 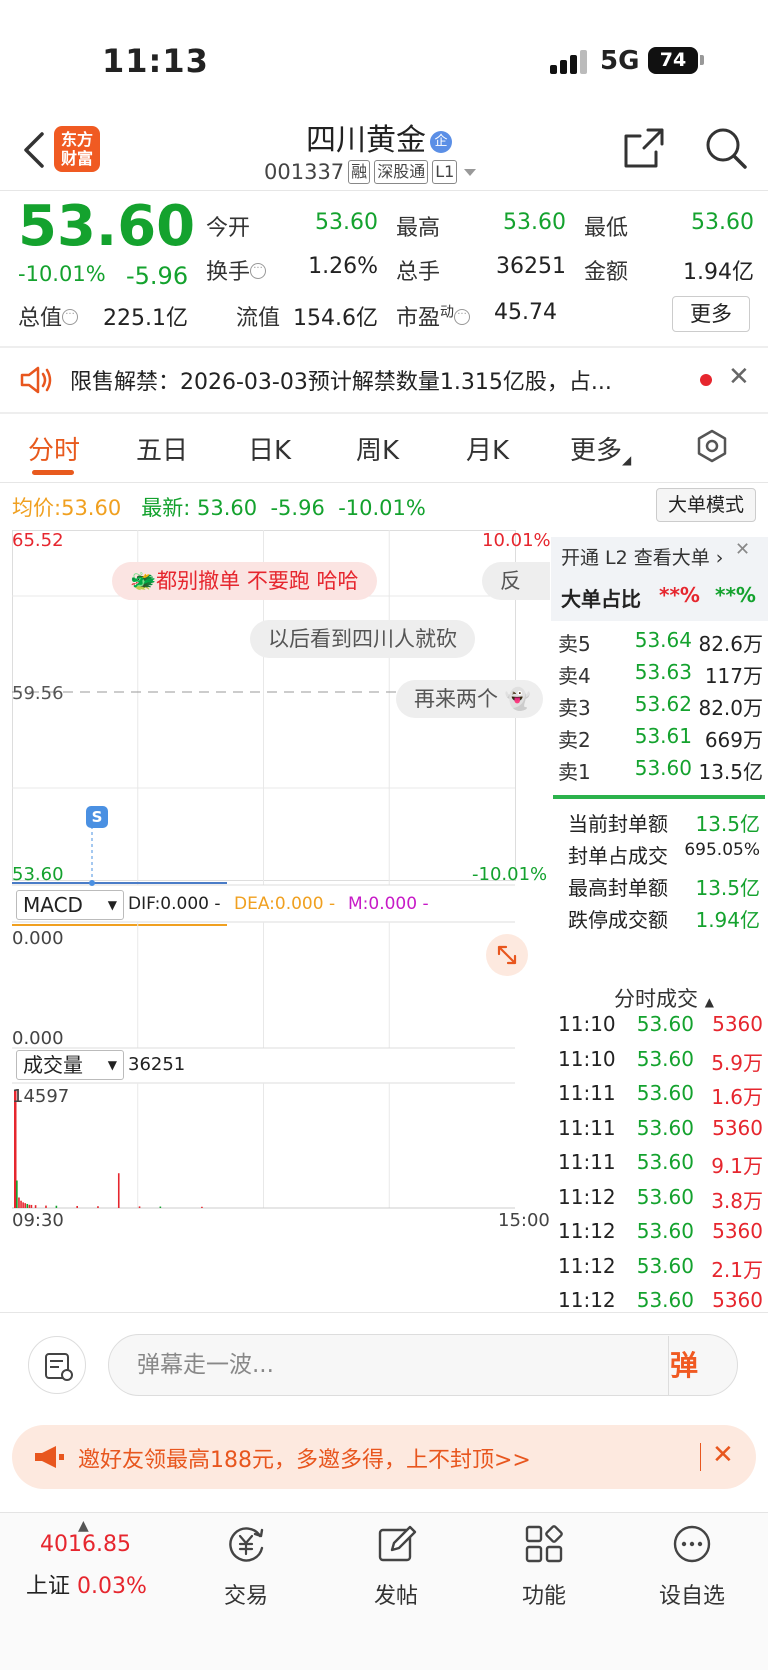 I want to click on ask-price: 53.62, so click(x=663, y=704).